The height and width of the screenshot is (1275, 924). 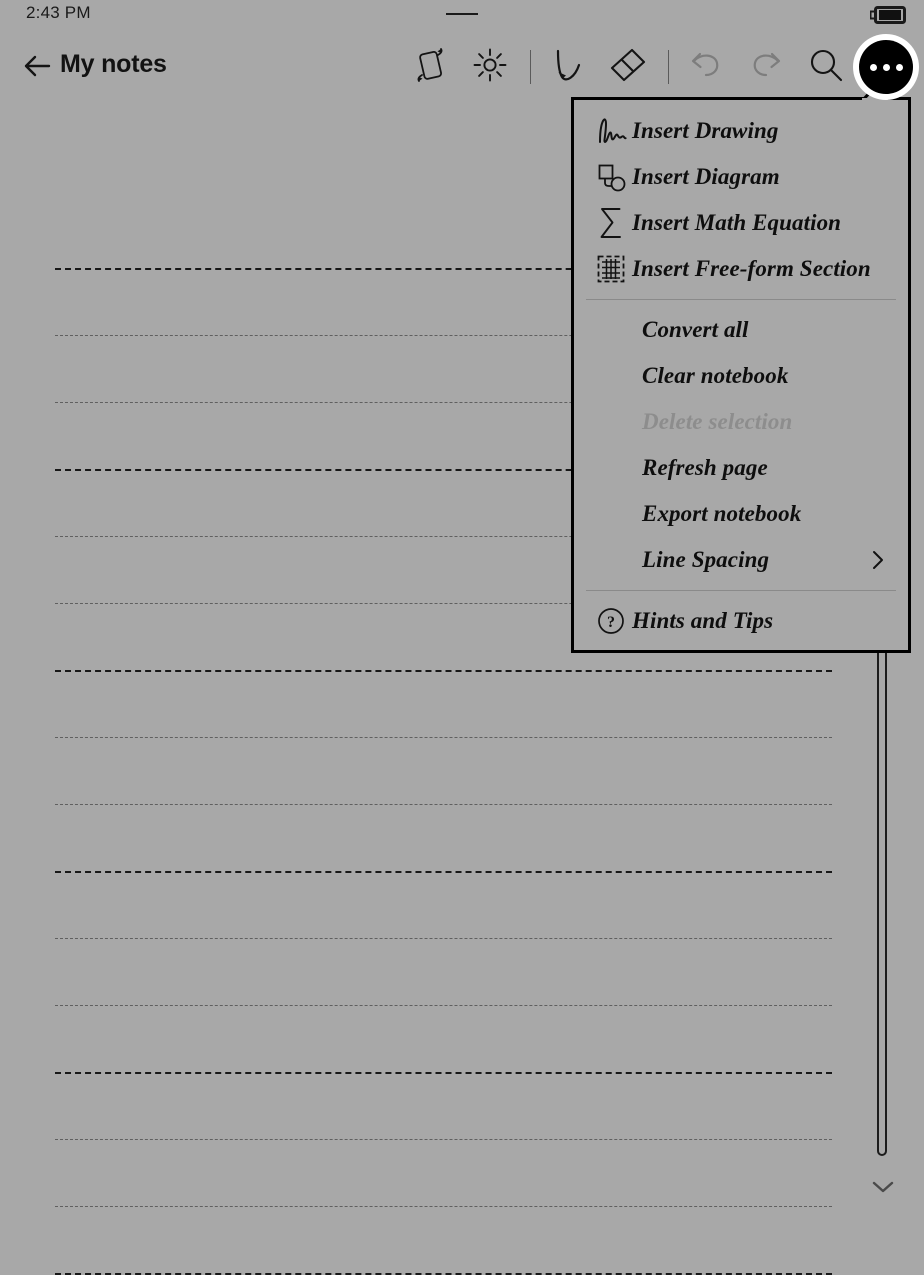 I want to click on pen-button, so click(x=568, y=67).